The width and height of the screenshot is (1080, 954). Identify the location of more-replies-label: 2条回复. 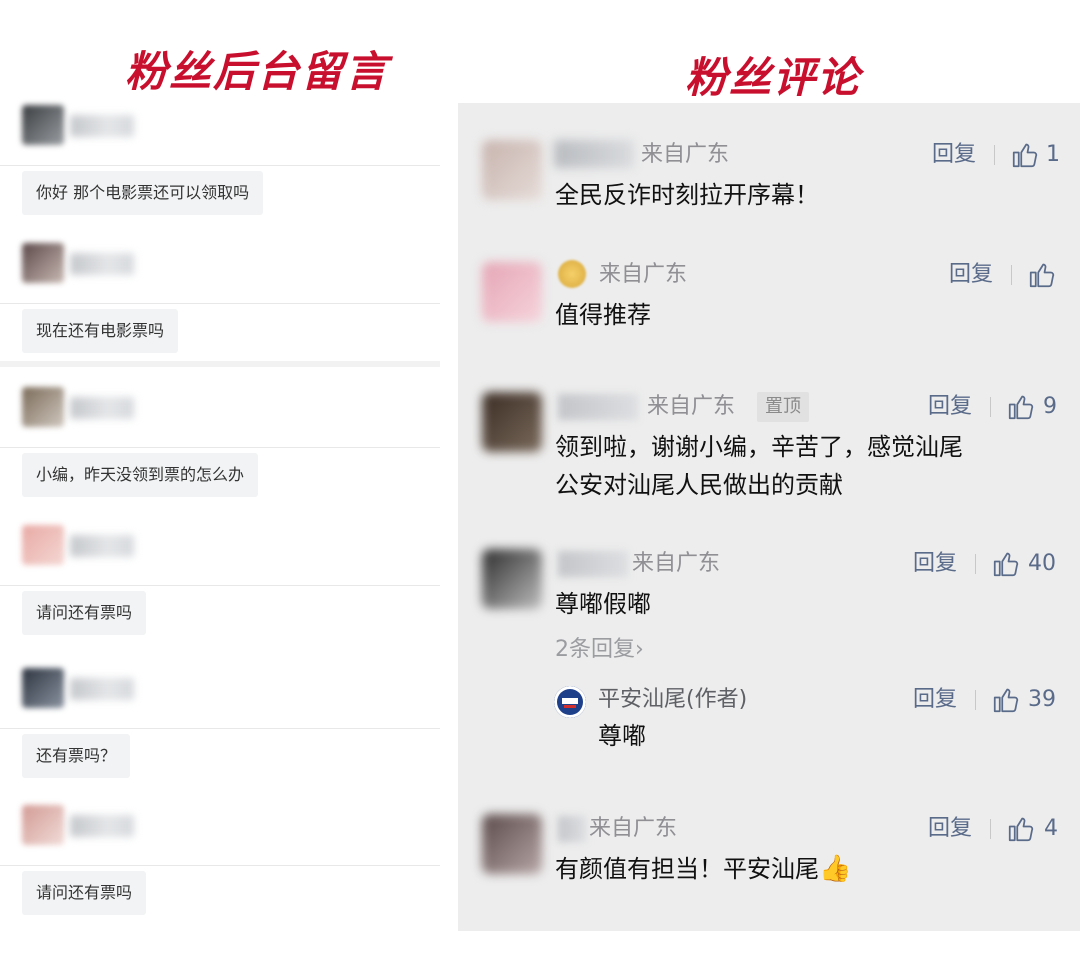
(595, 649).